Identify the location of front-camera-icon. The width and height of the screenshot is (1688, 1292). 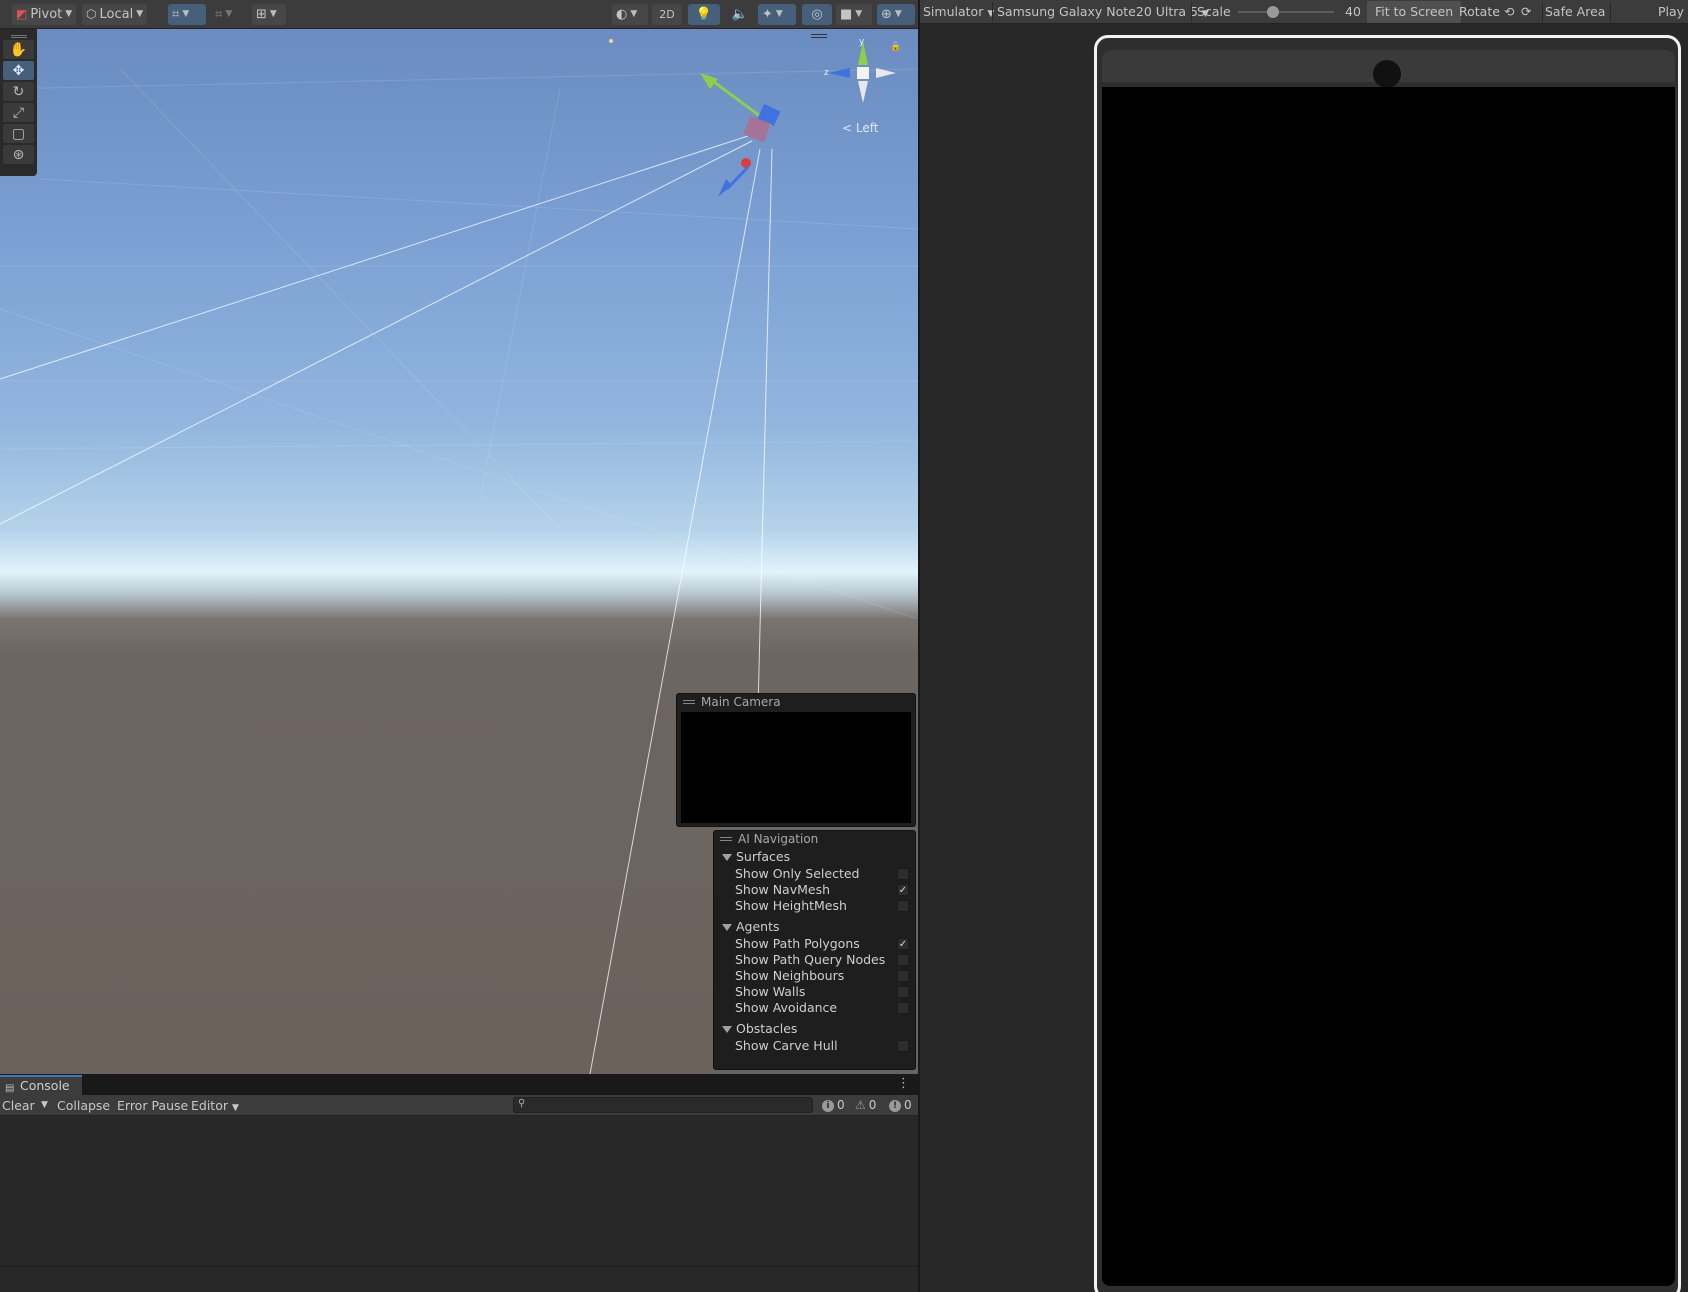
(1387, 74).